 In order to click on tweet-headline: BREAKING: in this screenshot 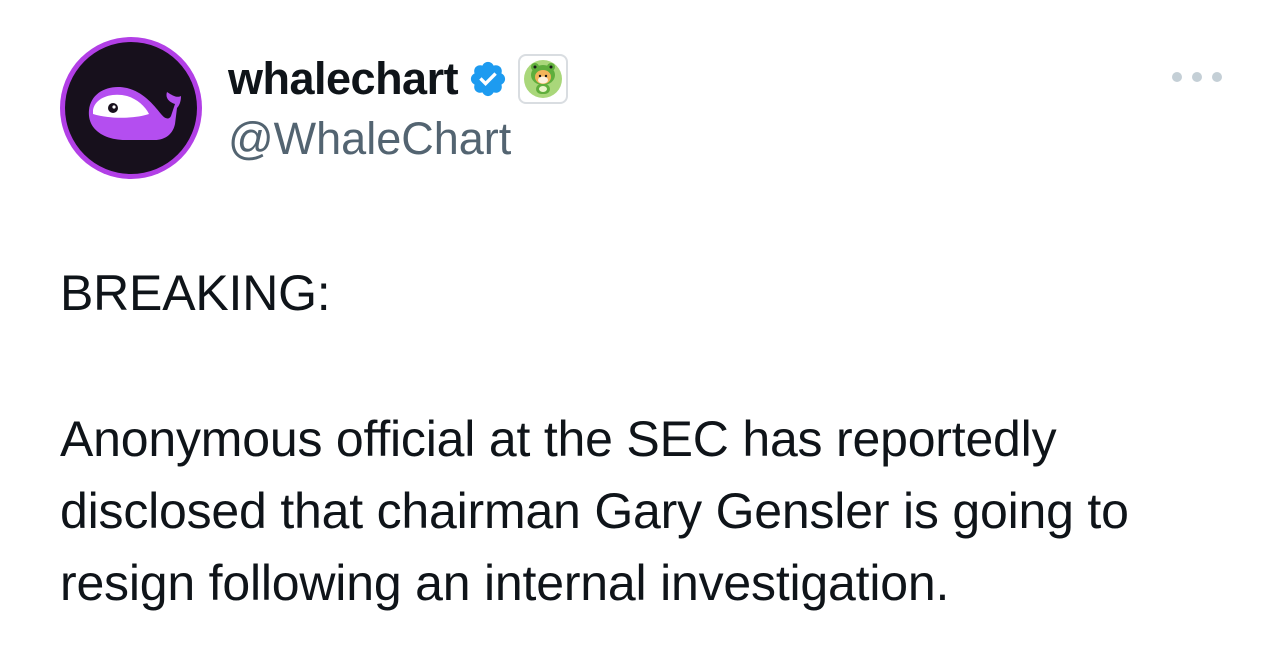, I will do `click(195, 293)`.